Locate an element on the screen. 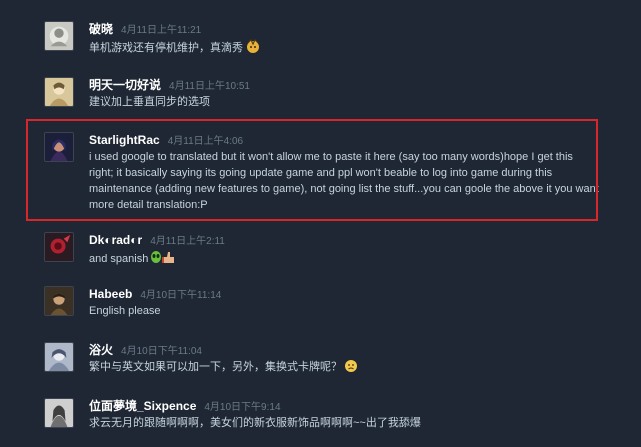 The height and width of the screenshot is (447, 641). comment-header: Dk◐rad◐r 4月11日上午2:11 is located at coordinates (344, 240).